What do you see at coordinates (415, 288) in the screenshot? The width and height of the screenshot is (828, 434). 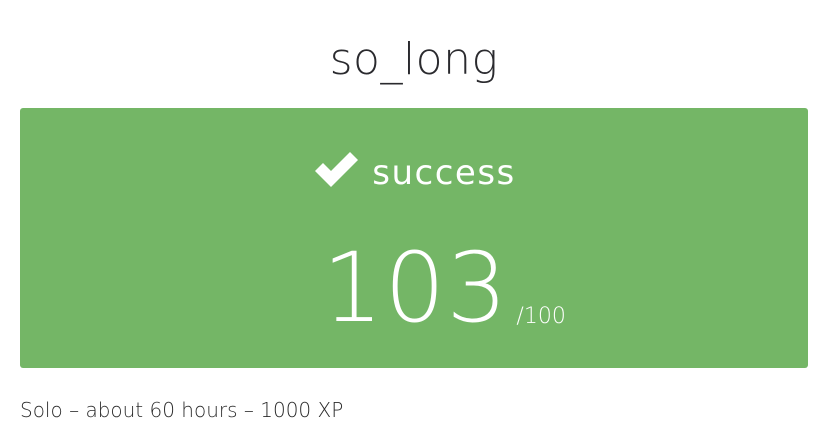 I see `score-value: 103` at bounding box center [415, 288].